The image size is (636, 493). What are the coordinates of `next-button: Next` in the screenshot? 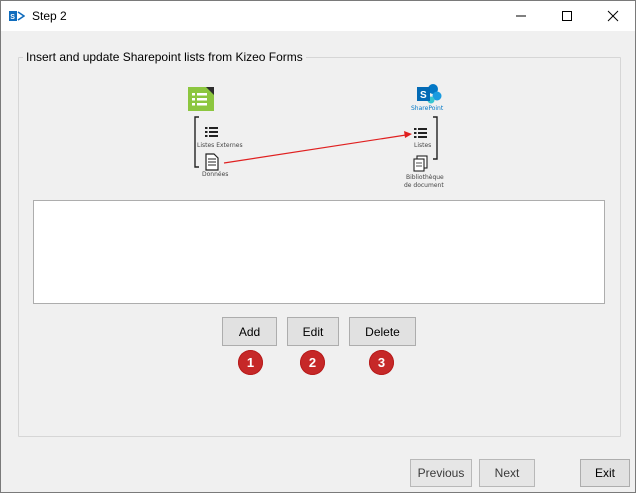 It's located at (507, 473).